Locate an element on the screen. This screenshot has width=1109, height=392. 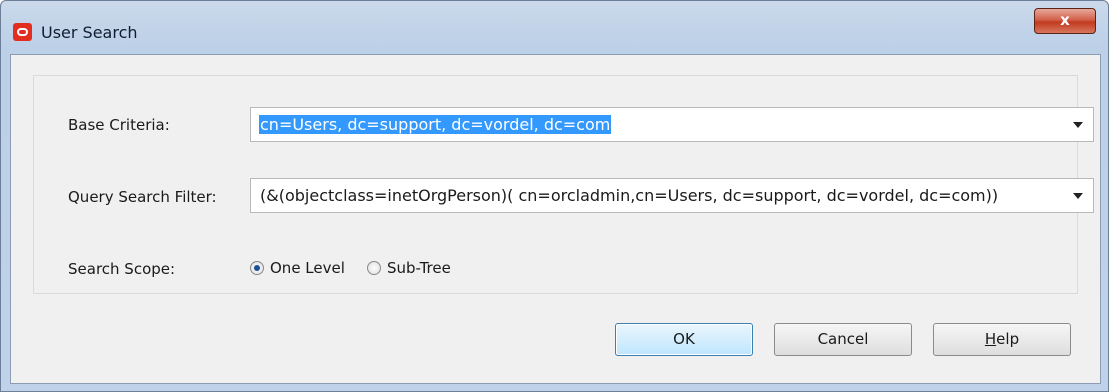
title-bar: User Search x is located at coordinates (554, 27).